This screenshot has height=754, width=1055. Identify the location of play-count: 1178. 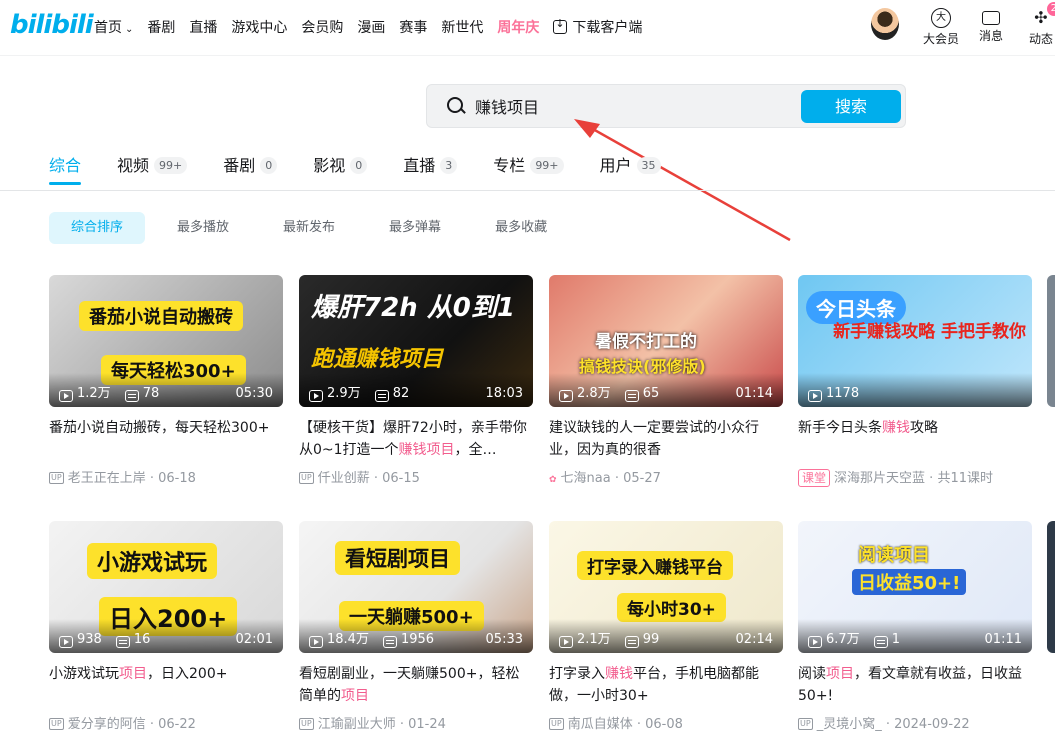
(843, 393).